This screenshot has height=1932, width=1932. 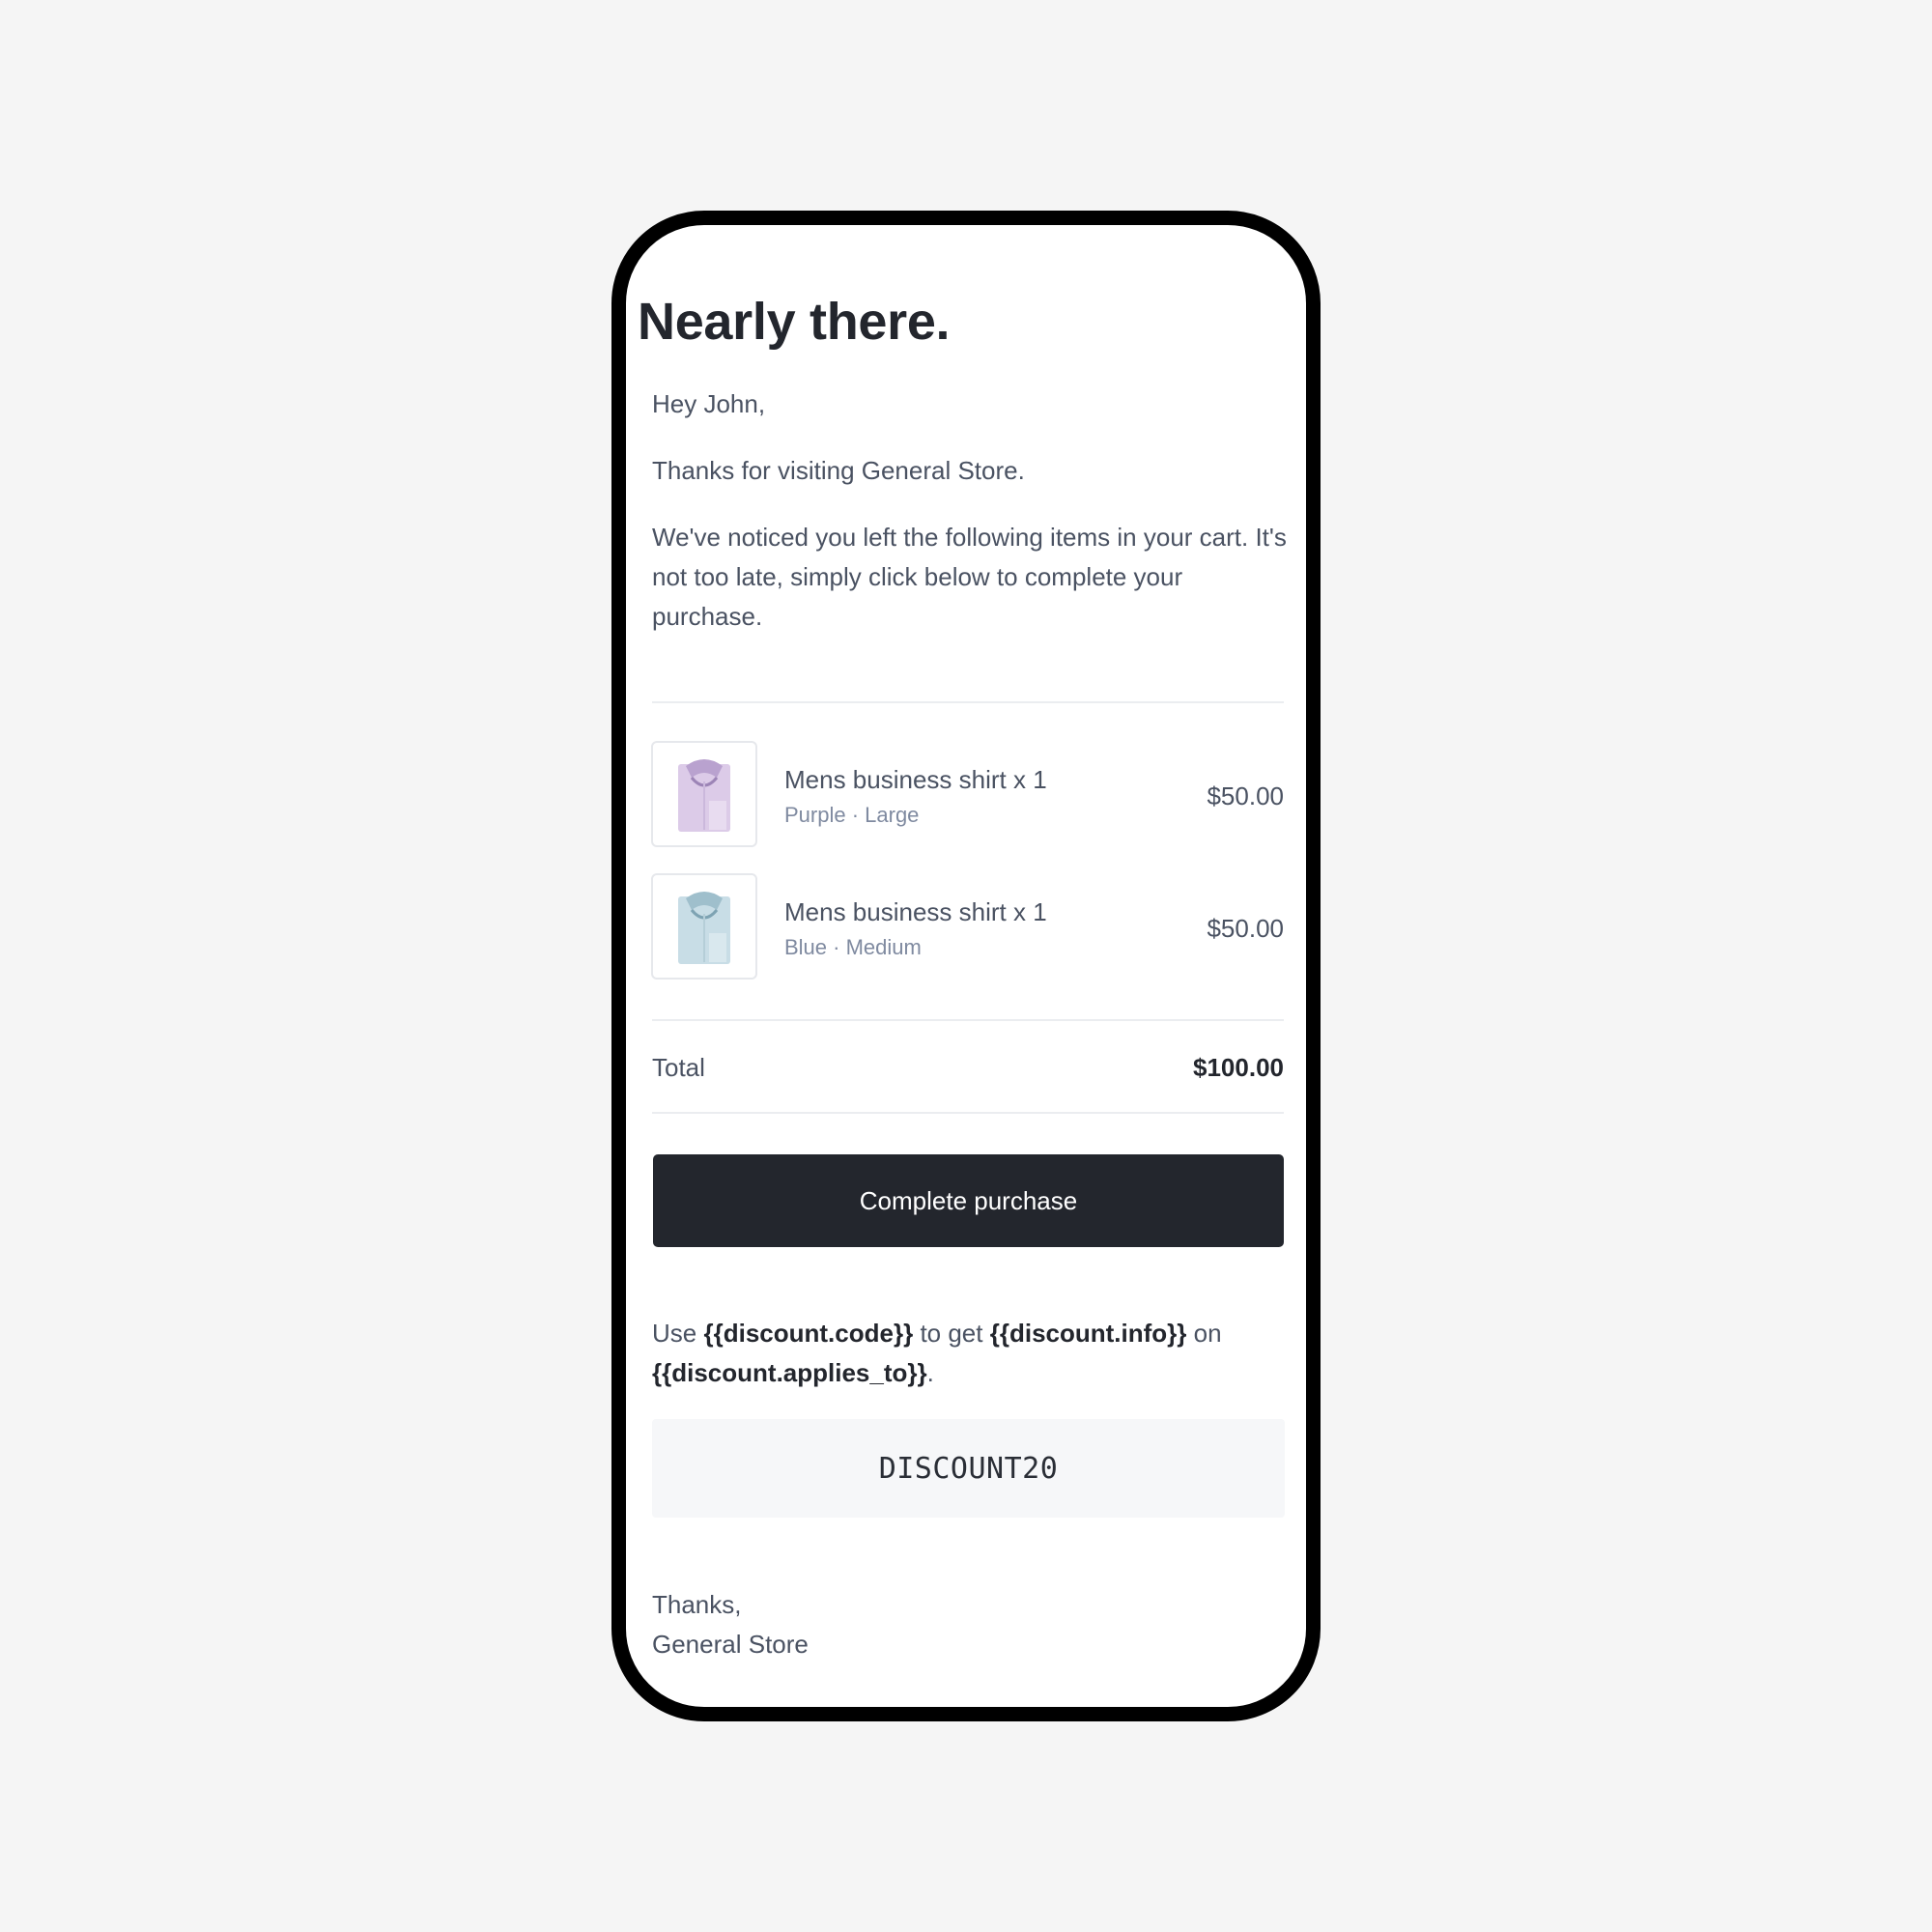 What do you see at coordinates (853, 947) in the screenshot?
I see `item-variant: Blue · Medium` at bounding box center [853, 947].